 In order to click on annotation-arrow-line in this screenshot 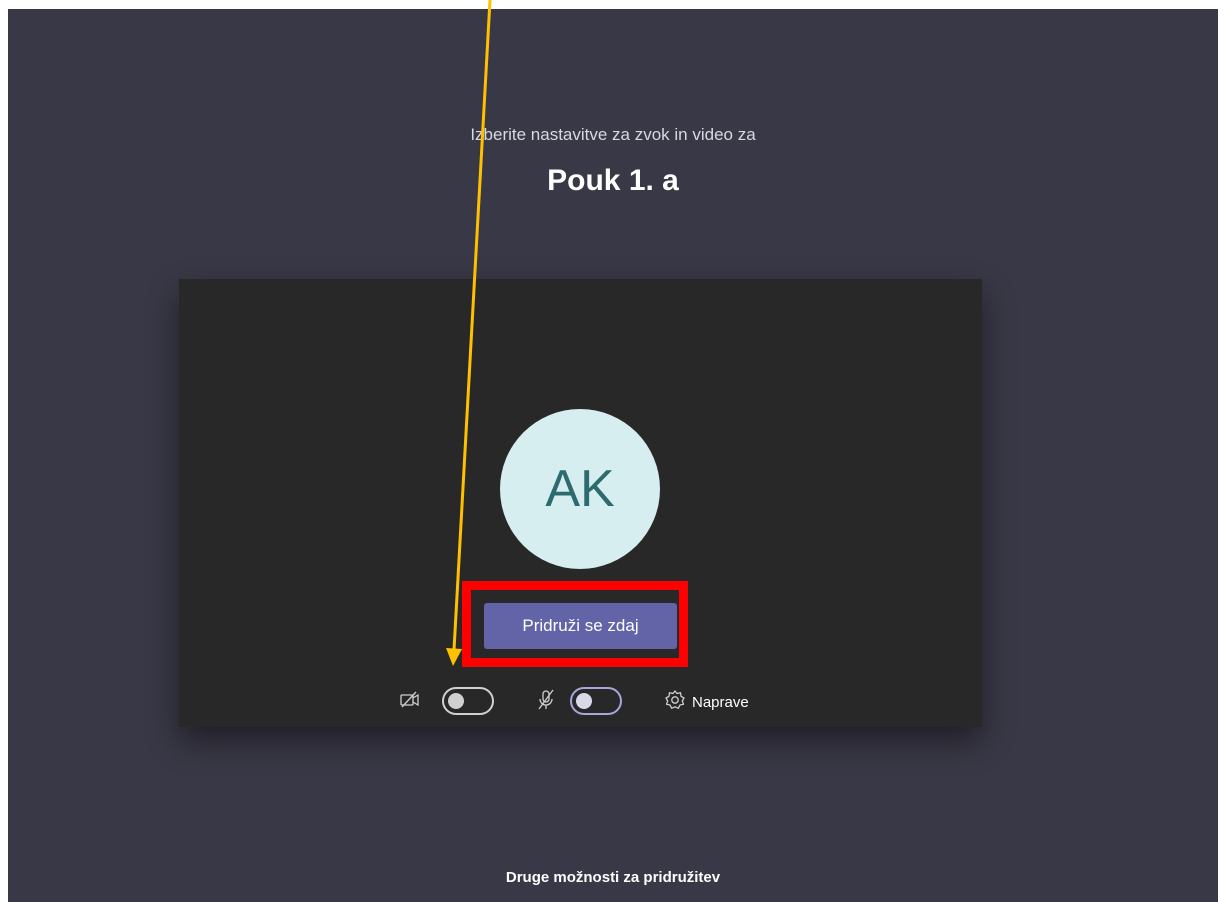, I will do `click(472, 325)`.